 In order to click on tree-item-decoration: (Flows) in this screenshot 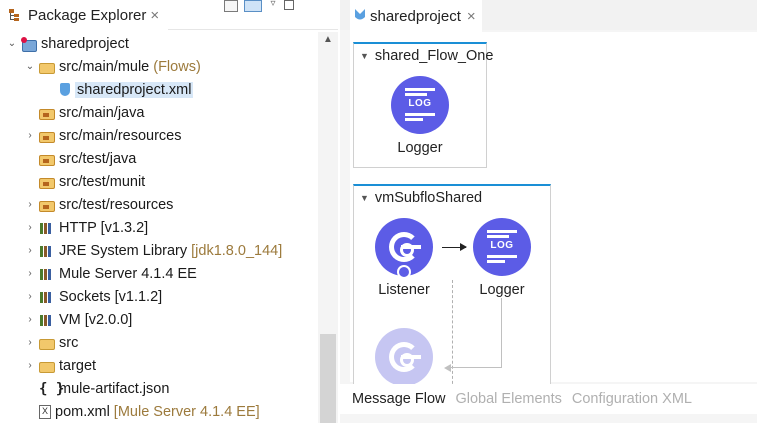, I will do `click(177, 66)`.